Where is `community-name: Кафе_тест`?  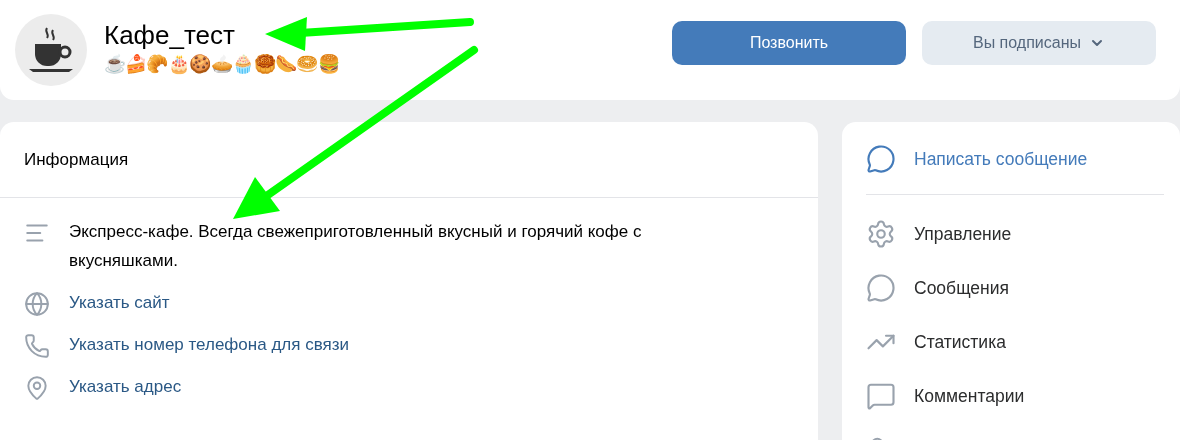 community-name: Кафе_тест is located at coordinates (170, 35).